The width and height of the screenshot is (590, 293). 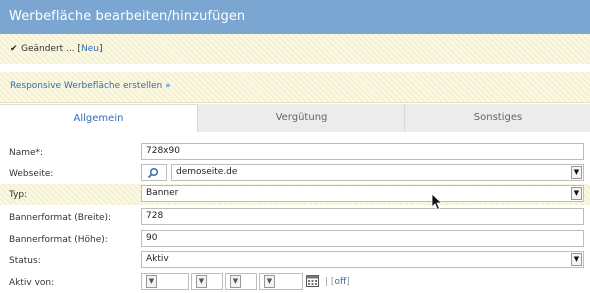 I want to click on form-row-aktiv-von: Aktiv von: - ▼ - ▼ - ▼ - ▼ | [off], so click(x=295, y=282).